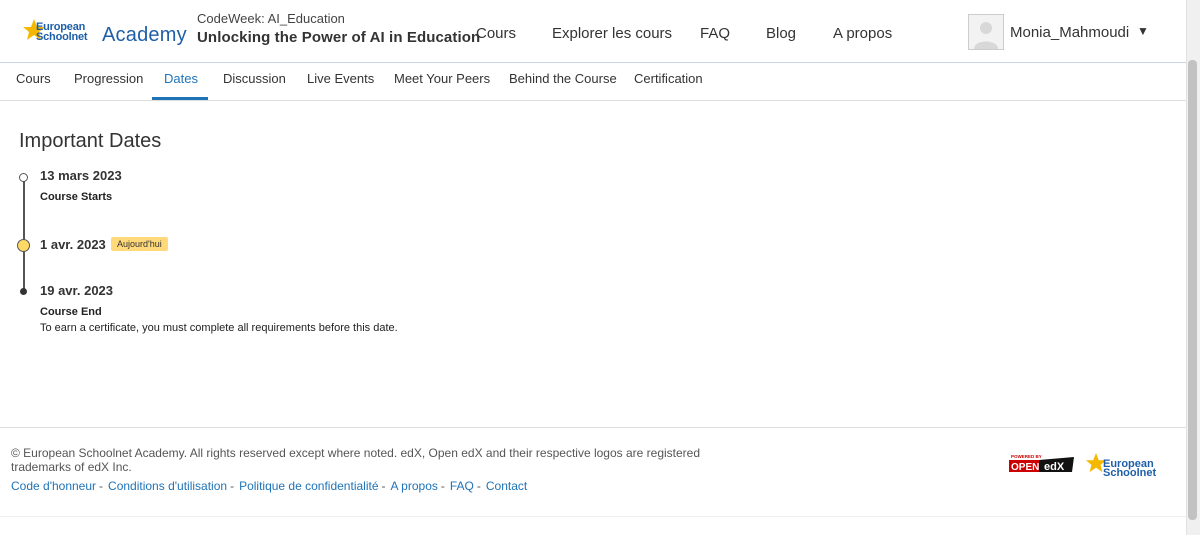  I want to click on active-tab-indicator, so click(180, 98).